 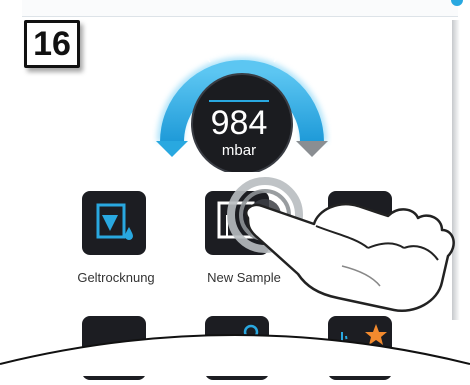 What do you see at coordinates (350, 257) in the screenshot?
I see `pointing-hand-icon` at bounding box center [350, 257].